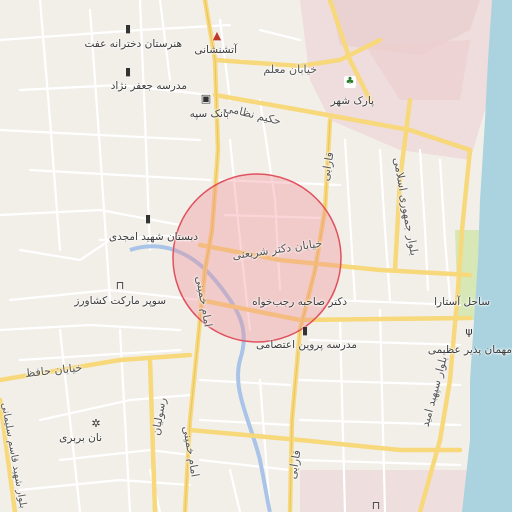 This screenshot has width=512, height=512. I want to click on label-city-park: پارک شهر, so click(352, 101).